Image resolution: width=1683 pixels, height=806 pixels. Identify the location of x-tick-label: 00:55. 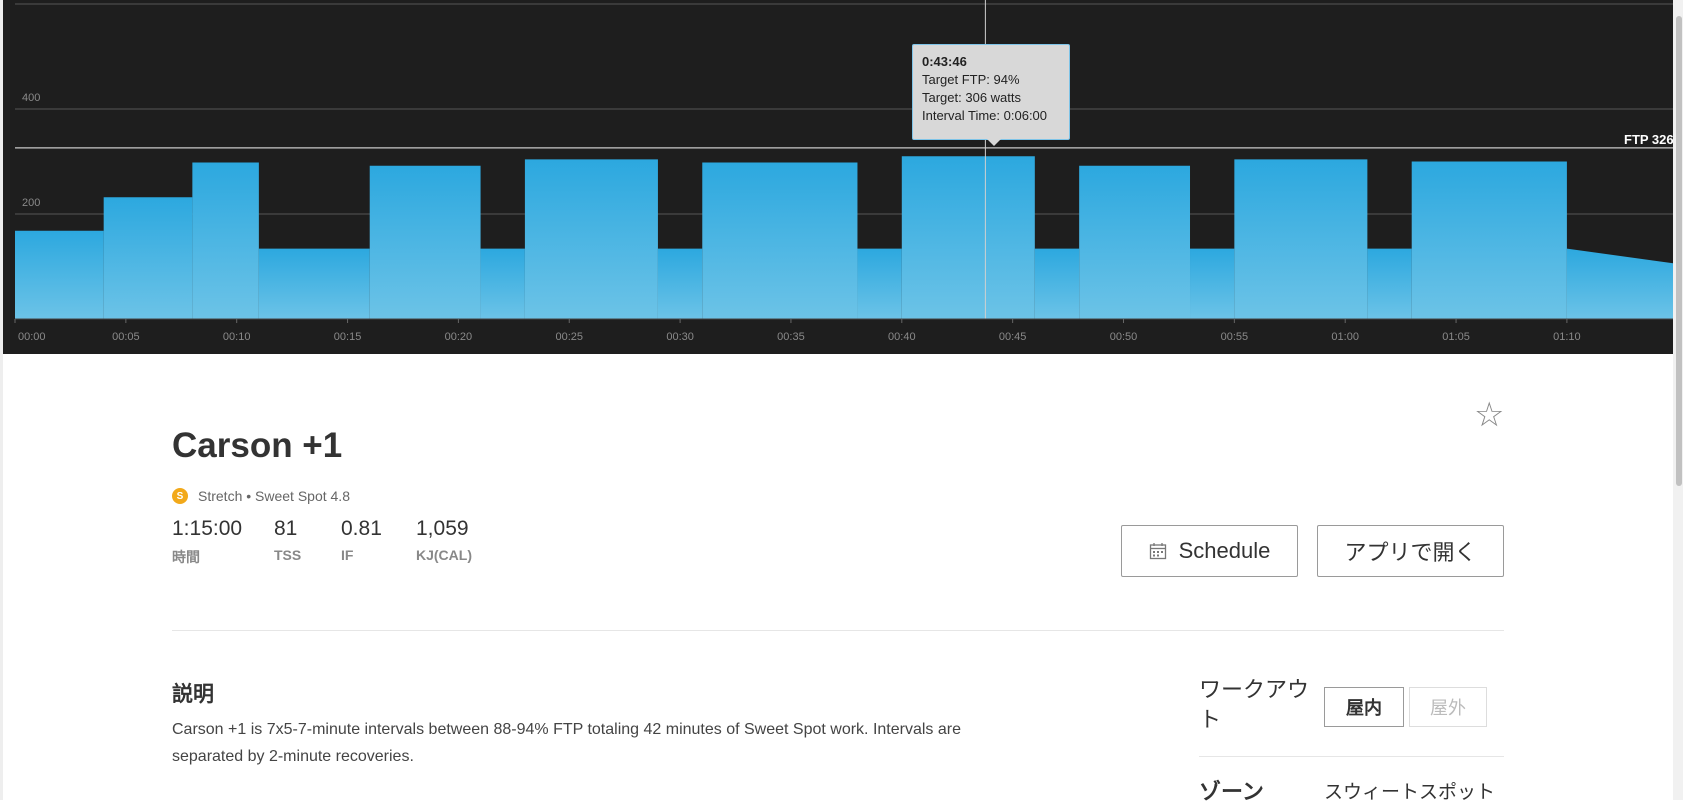
(1235, 337).